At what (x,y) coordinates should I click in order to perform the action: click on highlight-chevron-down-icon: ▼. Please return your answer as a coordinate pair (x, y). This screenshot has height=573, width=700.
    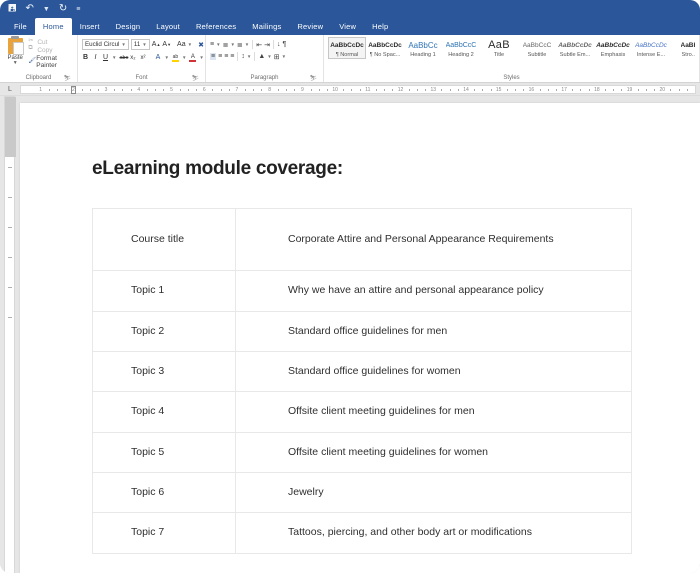
    Looking at the image, I should click on (184, 57).